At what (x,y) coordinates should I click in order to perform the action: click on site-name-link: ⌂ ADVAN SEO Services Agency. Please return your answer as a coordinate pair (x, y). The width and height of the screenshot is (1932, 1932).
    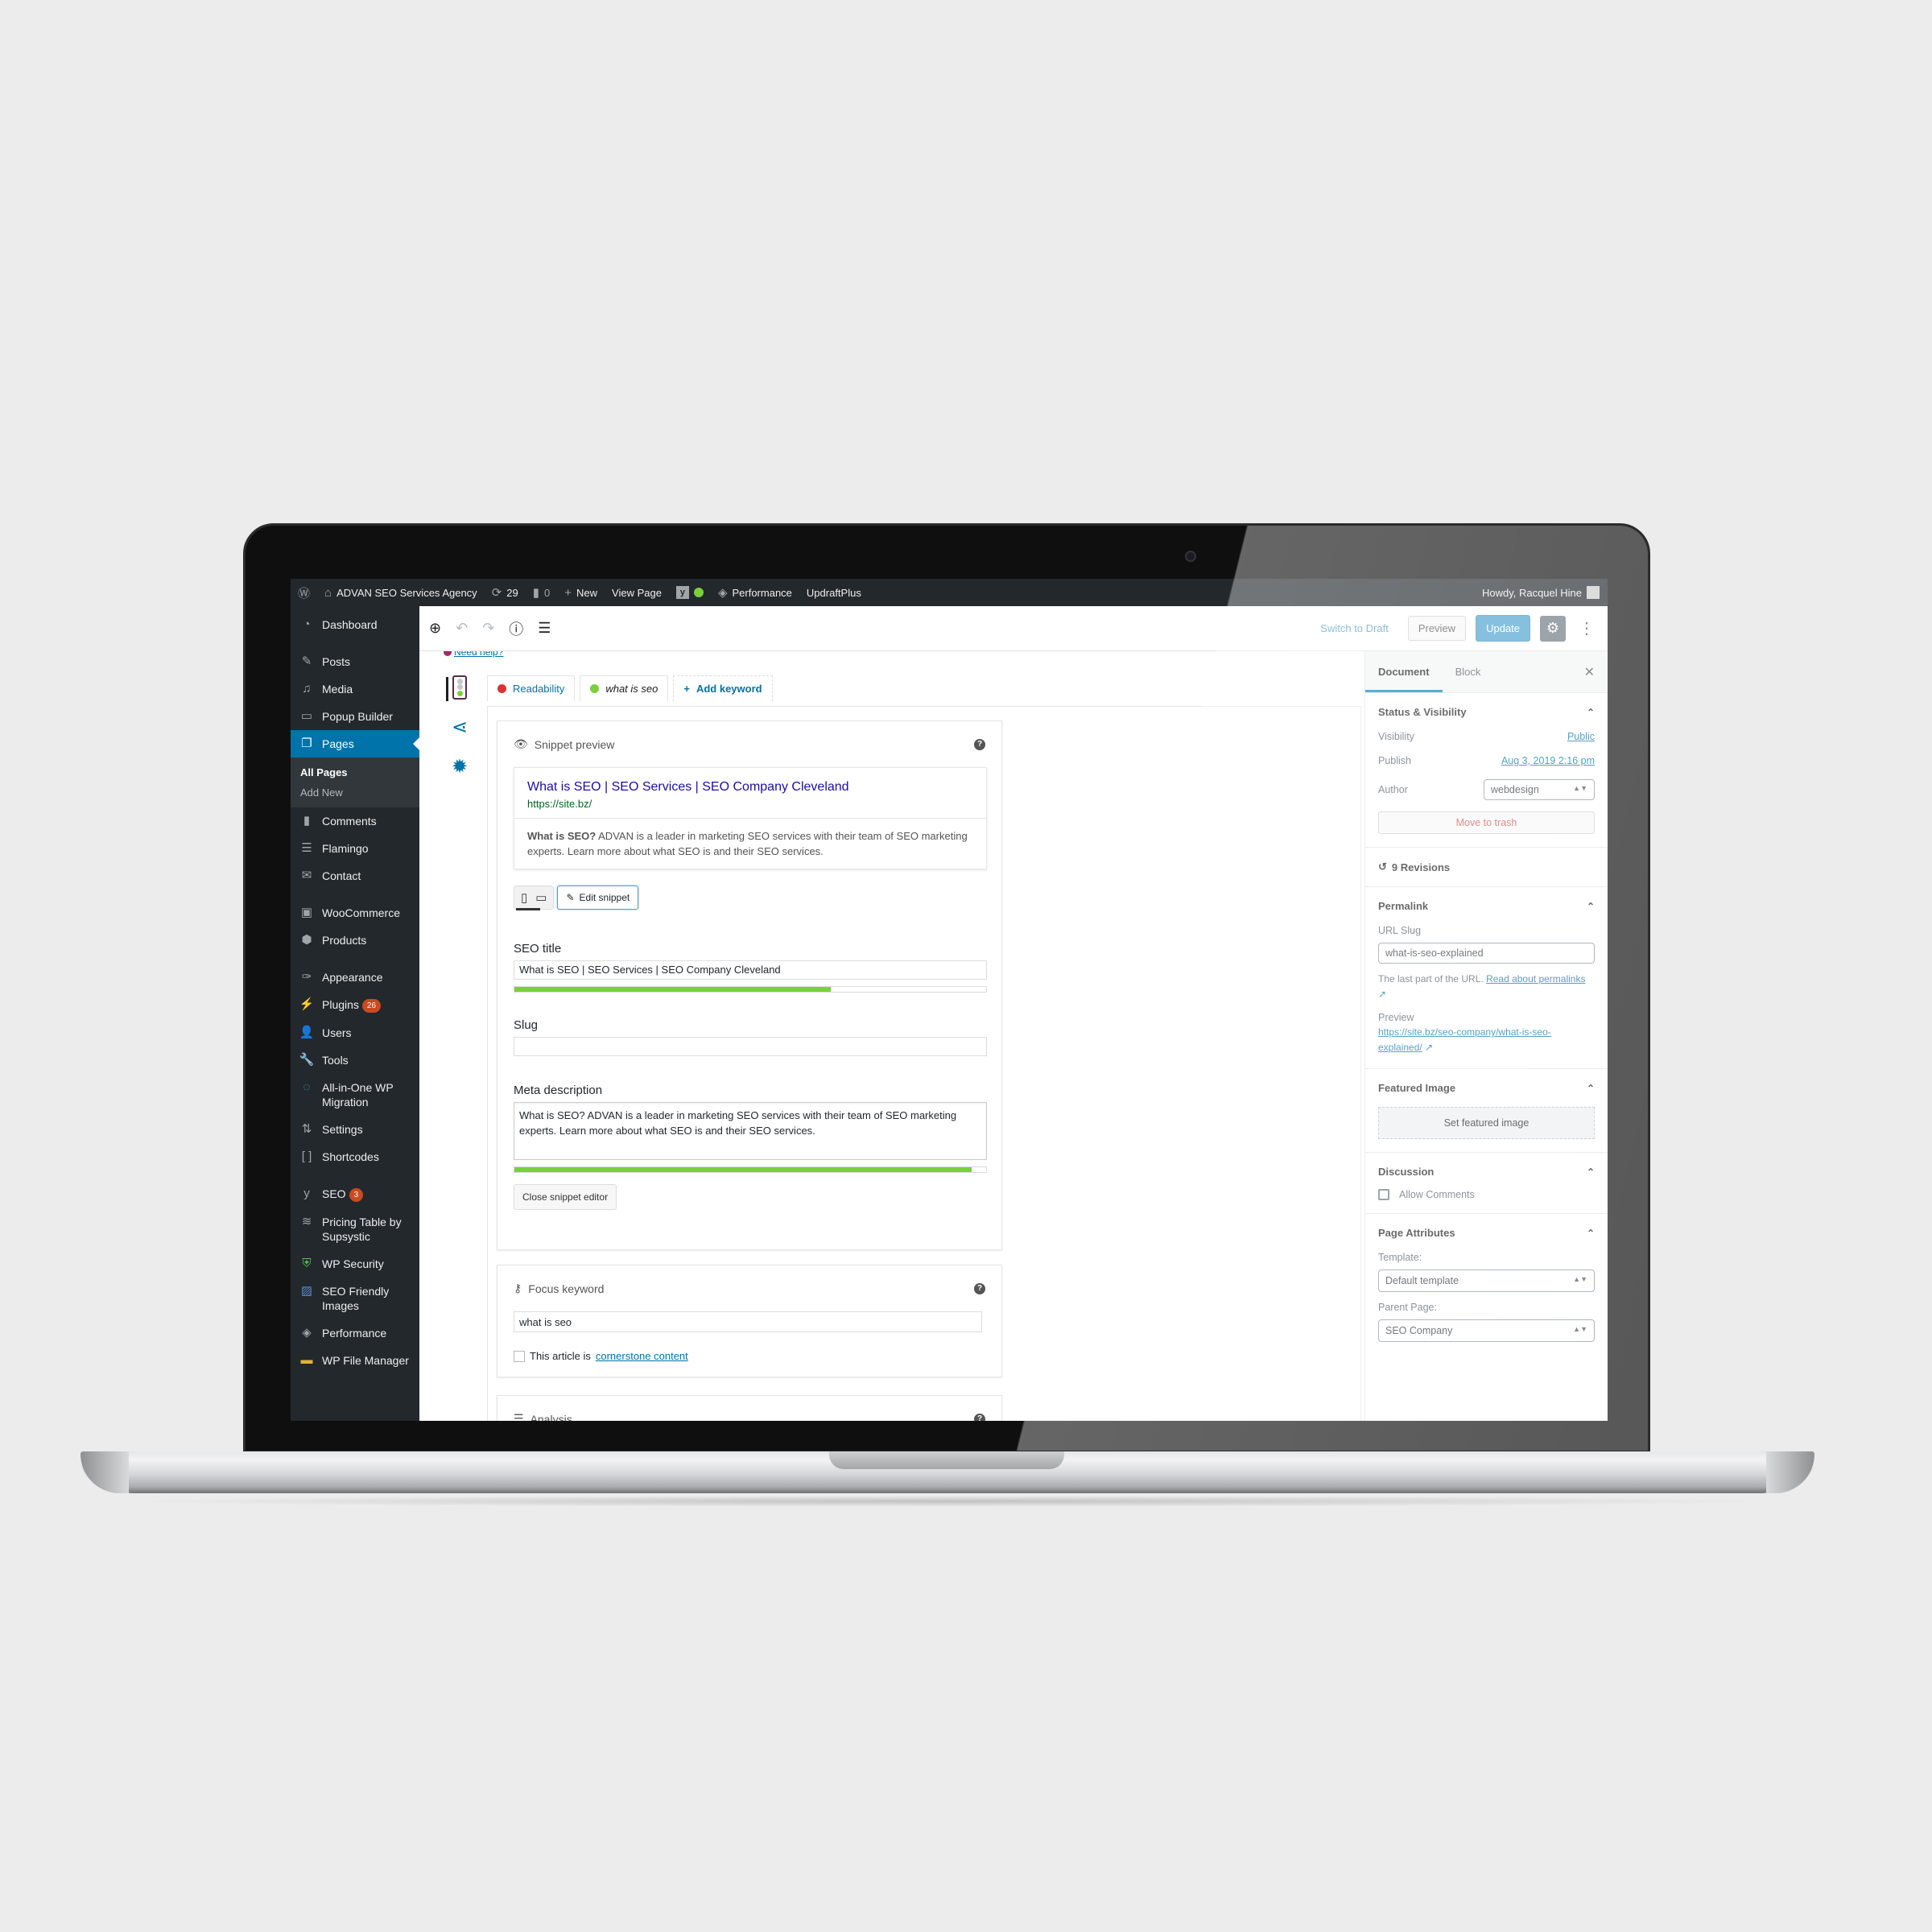
    Looking at the image, I should click on (401, 592).